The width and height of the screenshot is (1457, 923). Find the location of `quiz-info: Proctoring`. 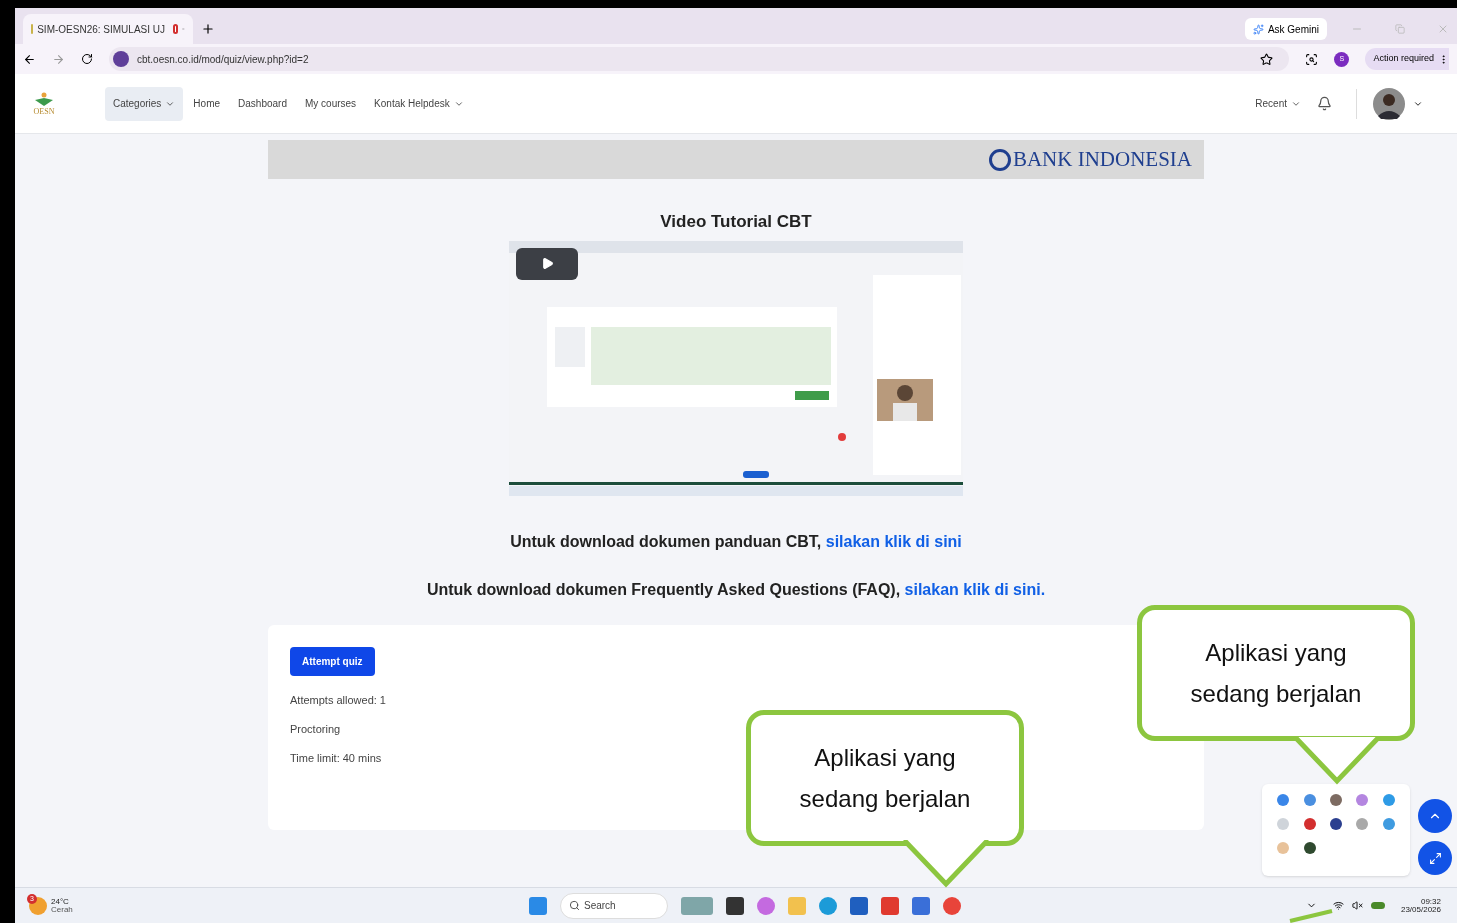

quiz-info: Proctoring is located at coordinates (315, 728).